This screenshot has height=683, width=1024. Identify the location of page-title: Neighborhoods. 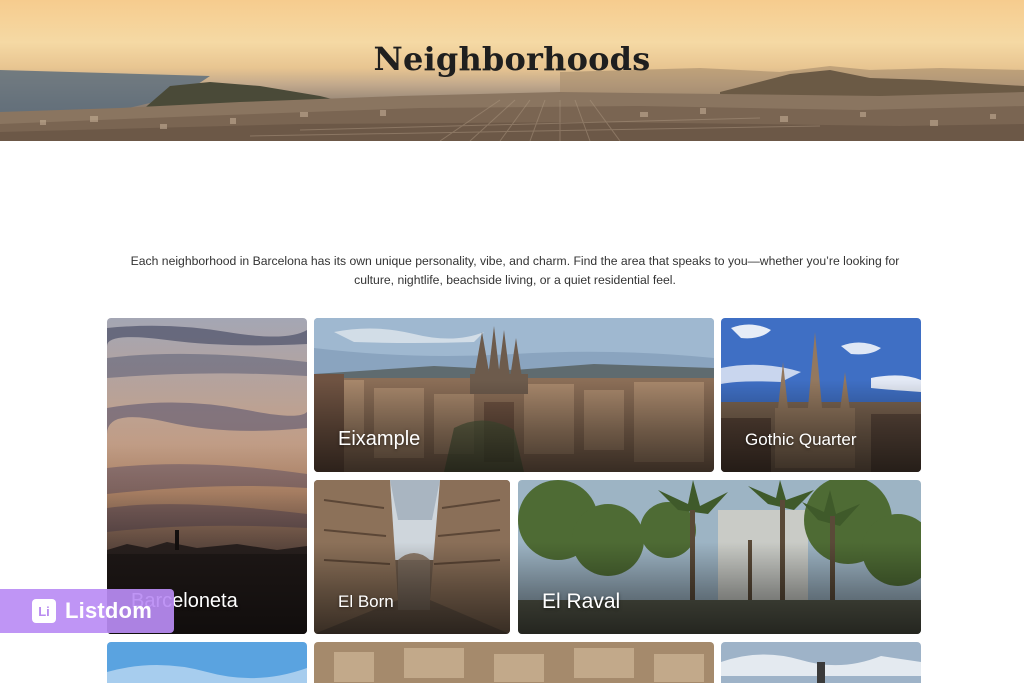
(512, 59).